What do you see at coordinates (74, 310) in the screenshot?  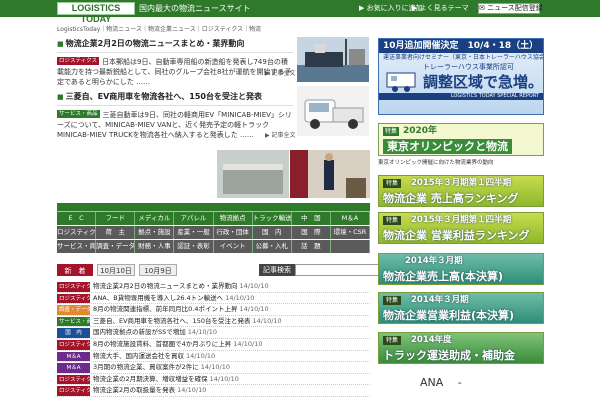 I see `list-item-category: 調査・データ` at bounding box center [74, 310].